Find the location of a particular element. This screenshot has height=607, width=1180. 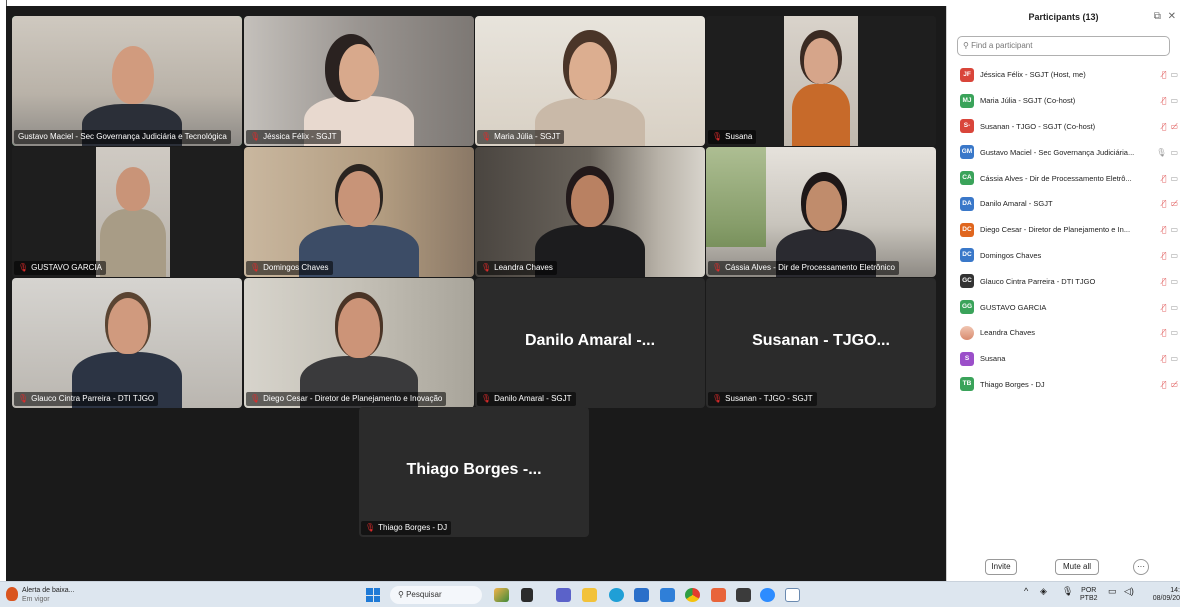

avatar: CA is located at coordinates (967, 178).